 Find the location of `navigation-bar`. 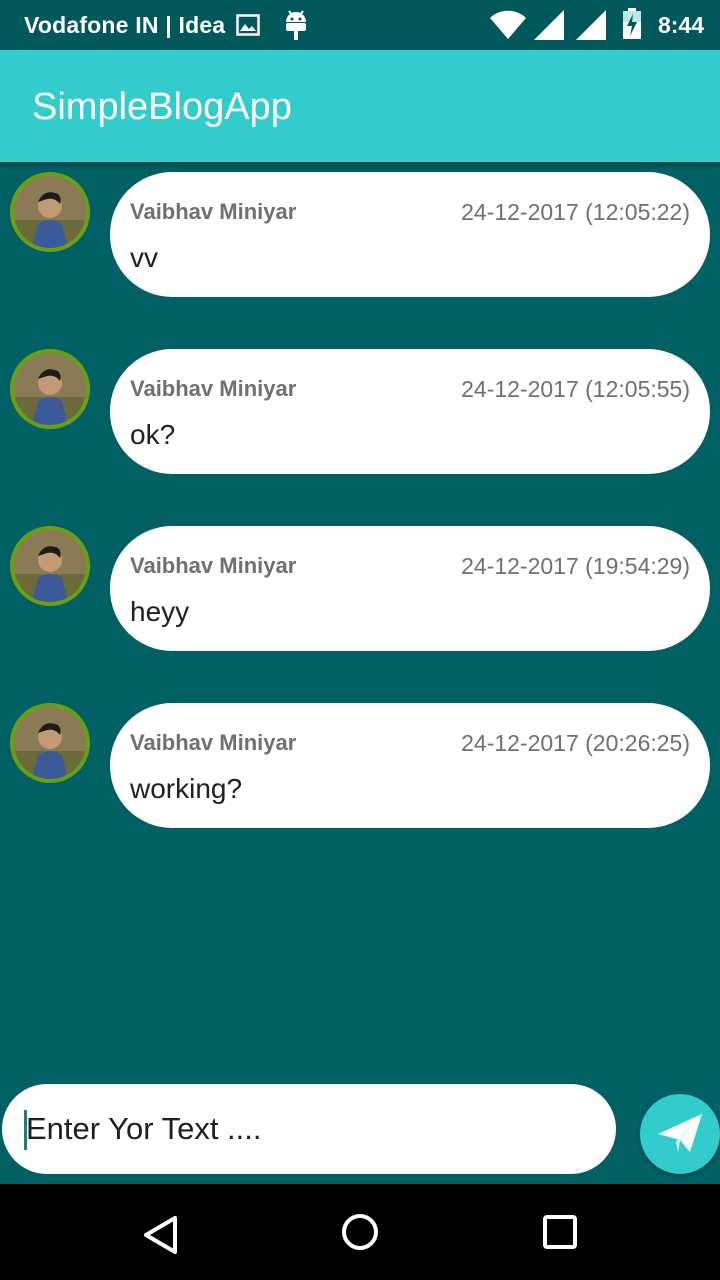

navigation-bar is located at coordinates (360, 1232).